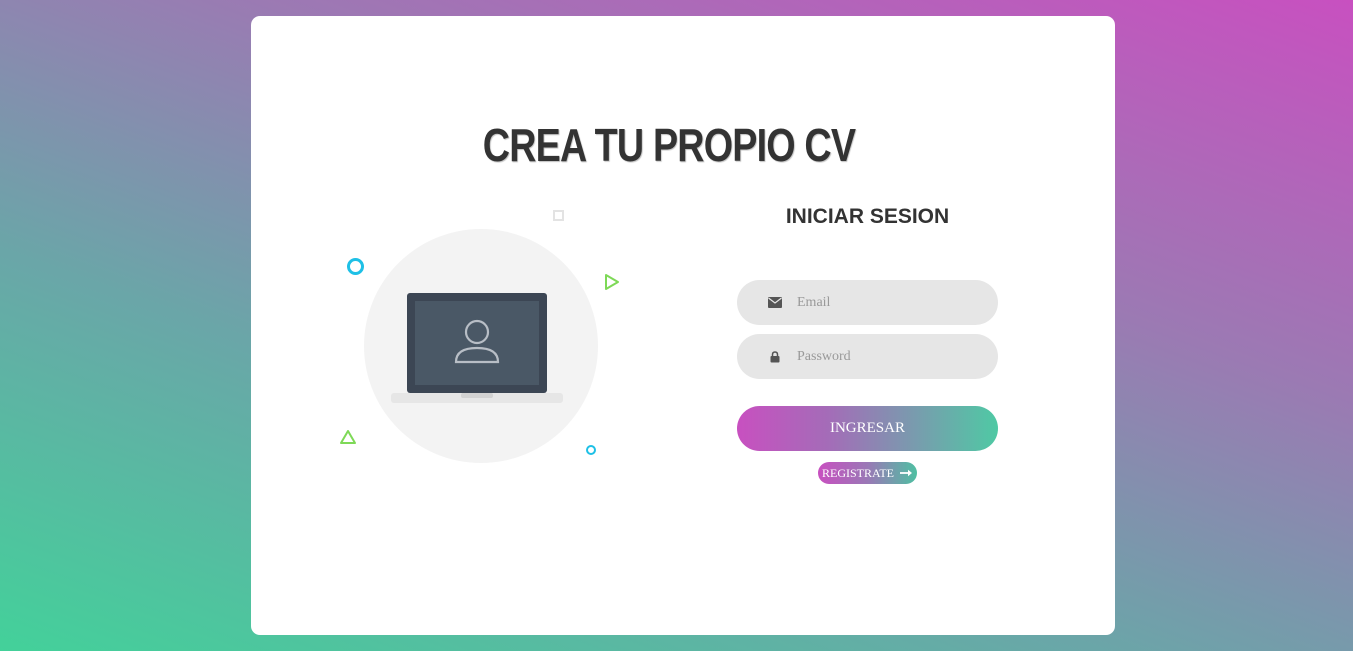 This screenshot has width=1353, height=651. What do you see at coordinates (477, 348) in the screenshot?
I see `laptop-user-icon` at bounding box center [477, 348].